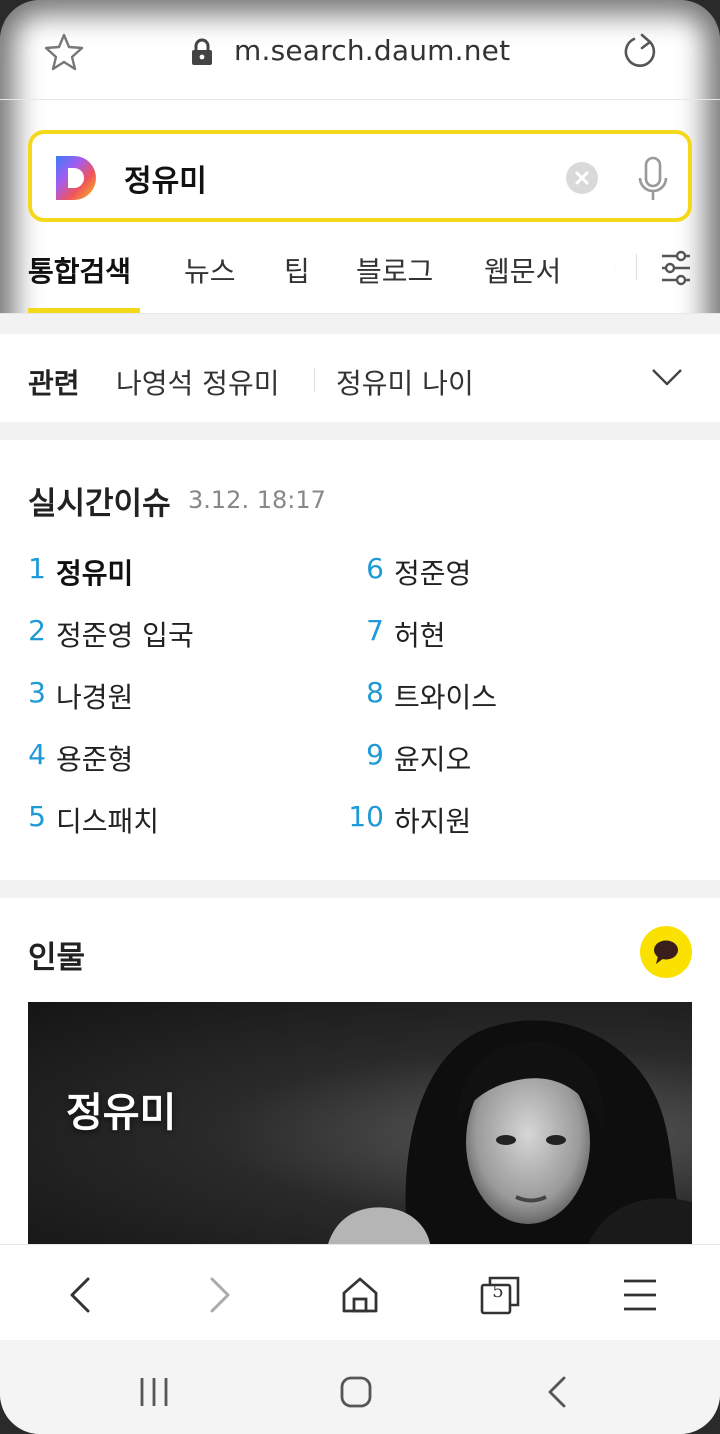 This screenshot has width=720, height=1434. What do you see at coordinates (653, 180) in the screenshot?
I see `mic-icon` at bounding box center [653, 180].